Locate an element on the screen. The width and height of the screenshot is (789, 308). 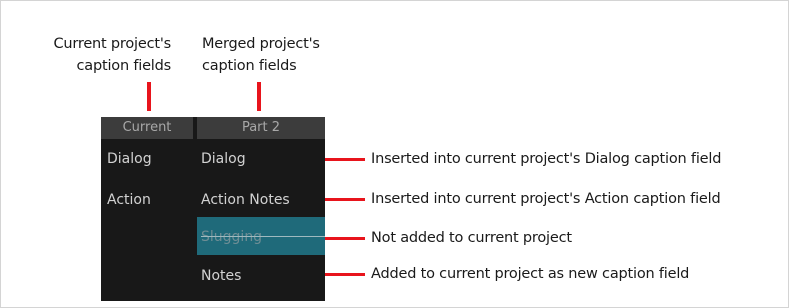
merged-field-action-notes: Action Notes is located at coordinates (245, 200).